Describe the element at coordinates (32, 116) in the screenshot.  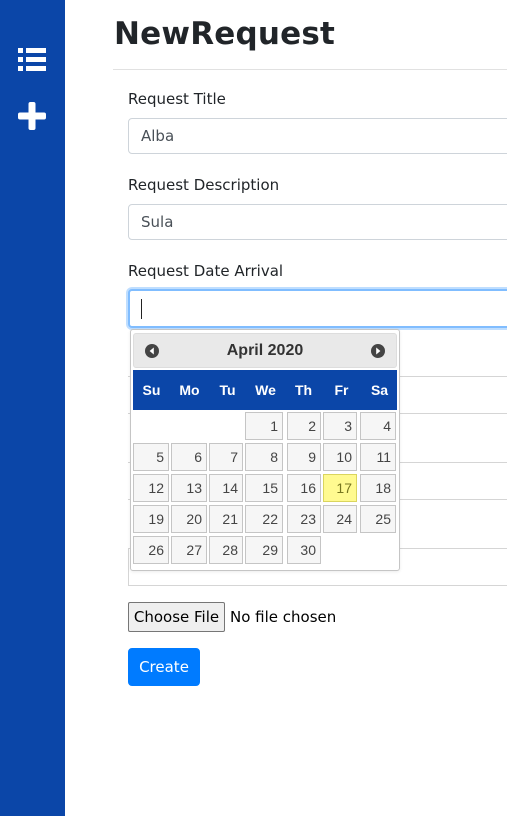
I see `plus-icon` at that location.